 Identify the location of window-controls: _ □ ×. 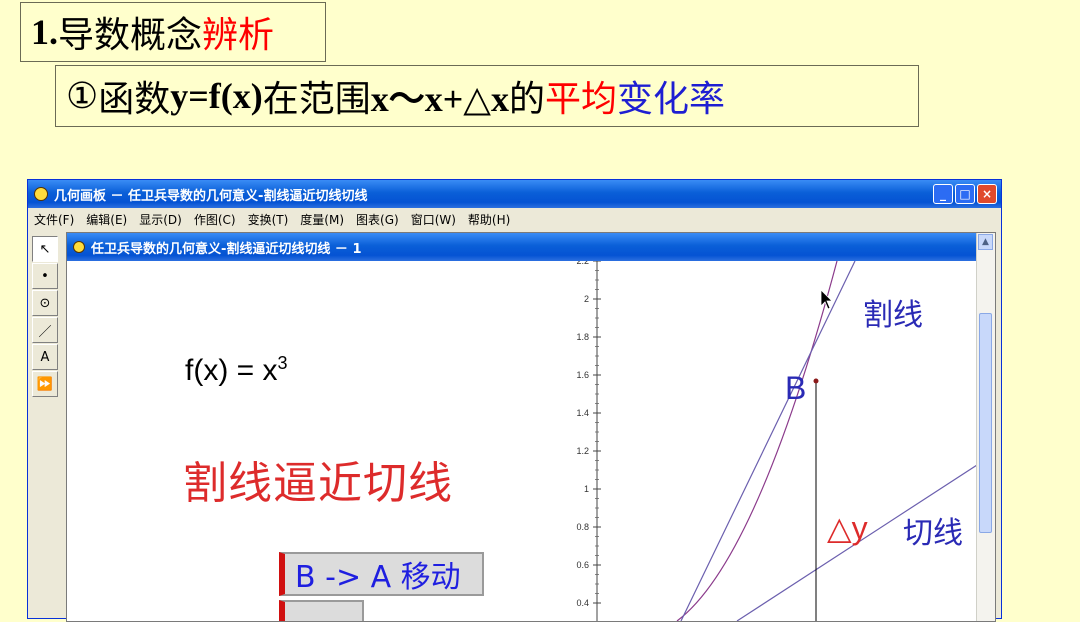
(965, 194).